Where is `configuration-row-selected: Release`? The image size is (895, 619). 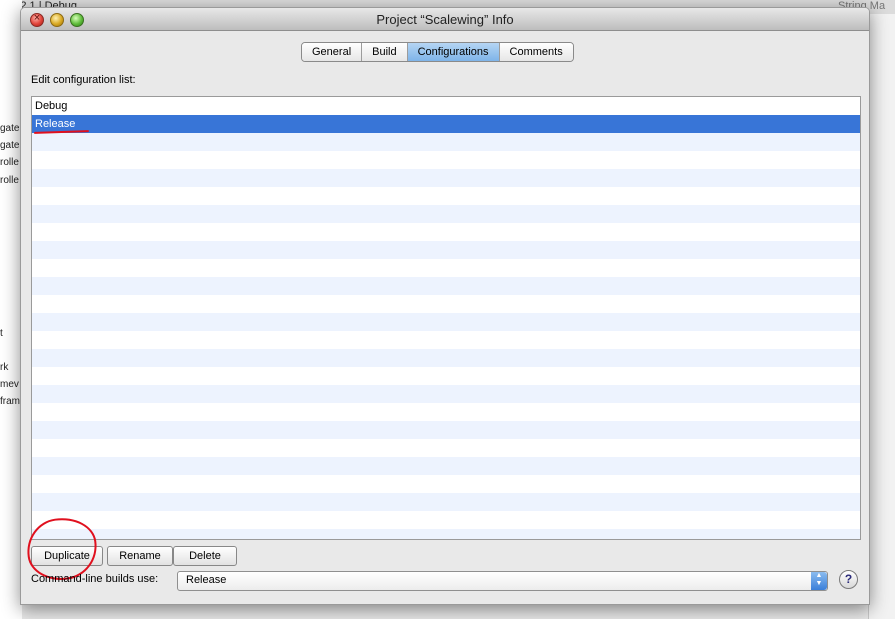 configuration-row-selected: Release is located at coordinates (446, 124).